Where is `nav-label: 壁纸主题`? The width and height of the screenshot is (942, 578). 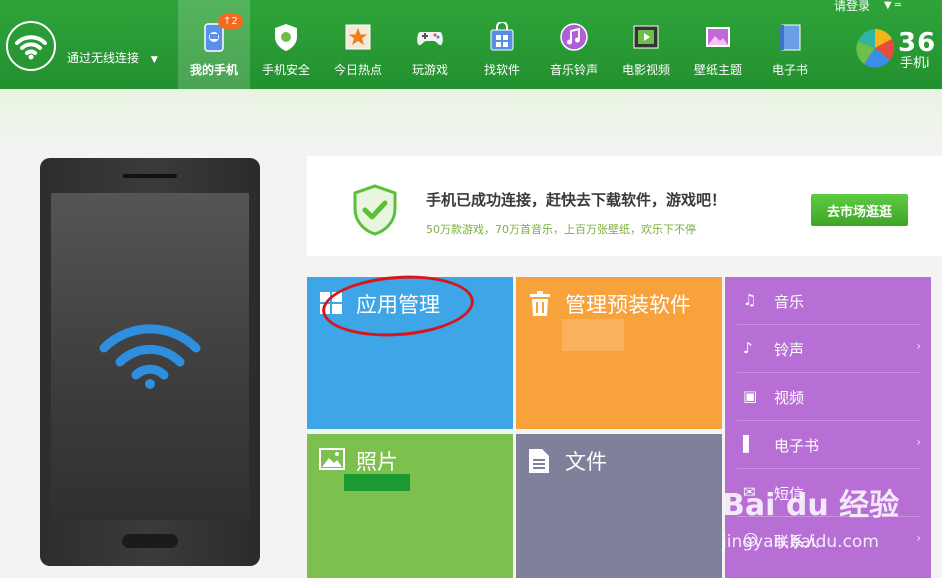 nav-label: 壁纸主题 is located at coordinates (717, 70).